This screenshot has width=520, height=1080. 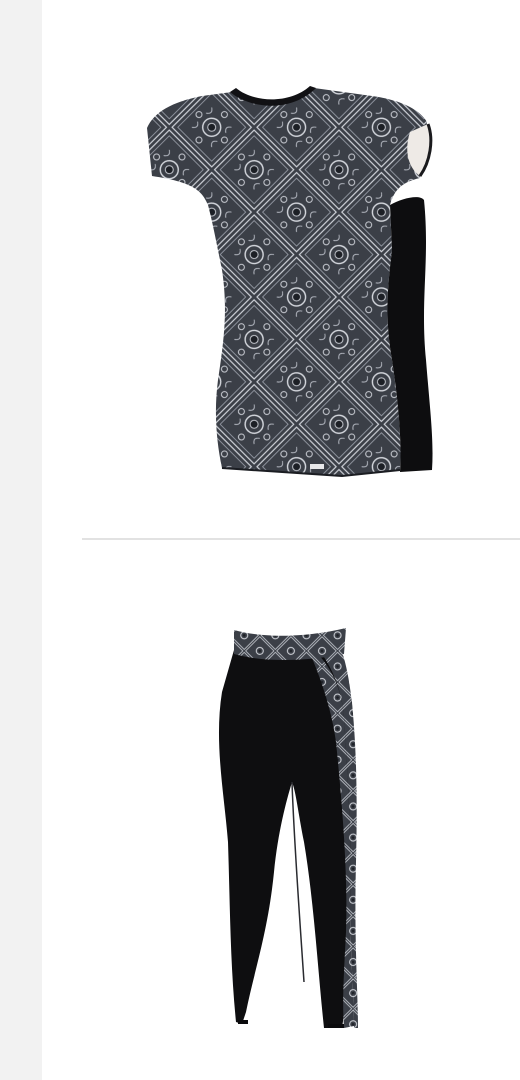 What do you see at coordinates (317, 466) in the screenshot?
I see `top-brand-label` at bounding box center [317, 466].